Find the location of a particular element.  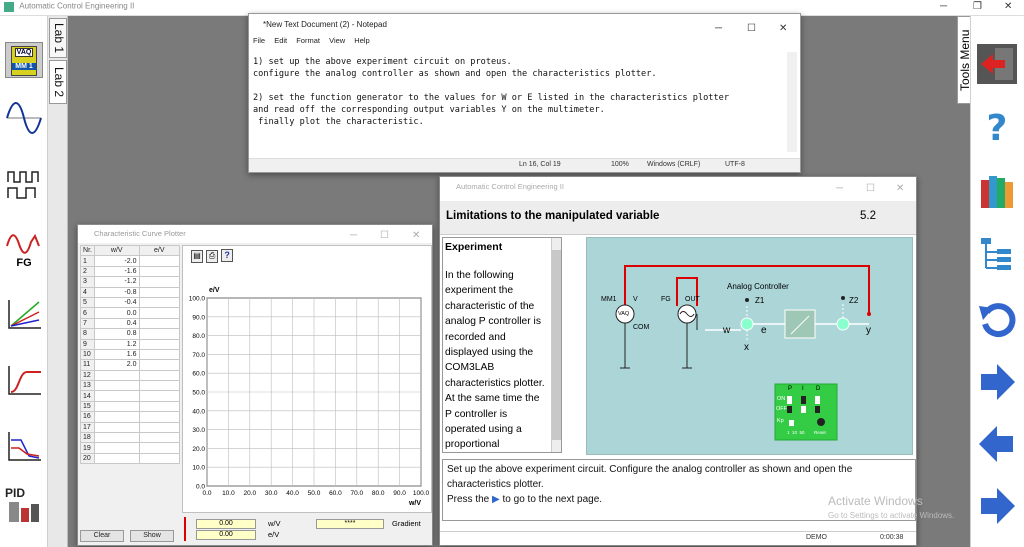

experiment-scrollbar is located at coordinates (556, 345).